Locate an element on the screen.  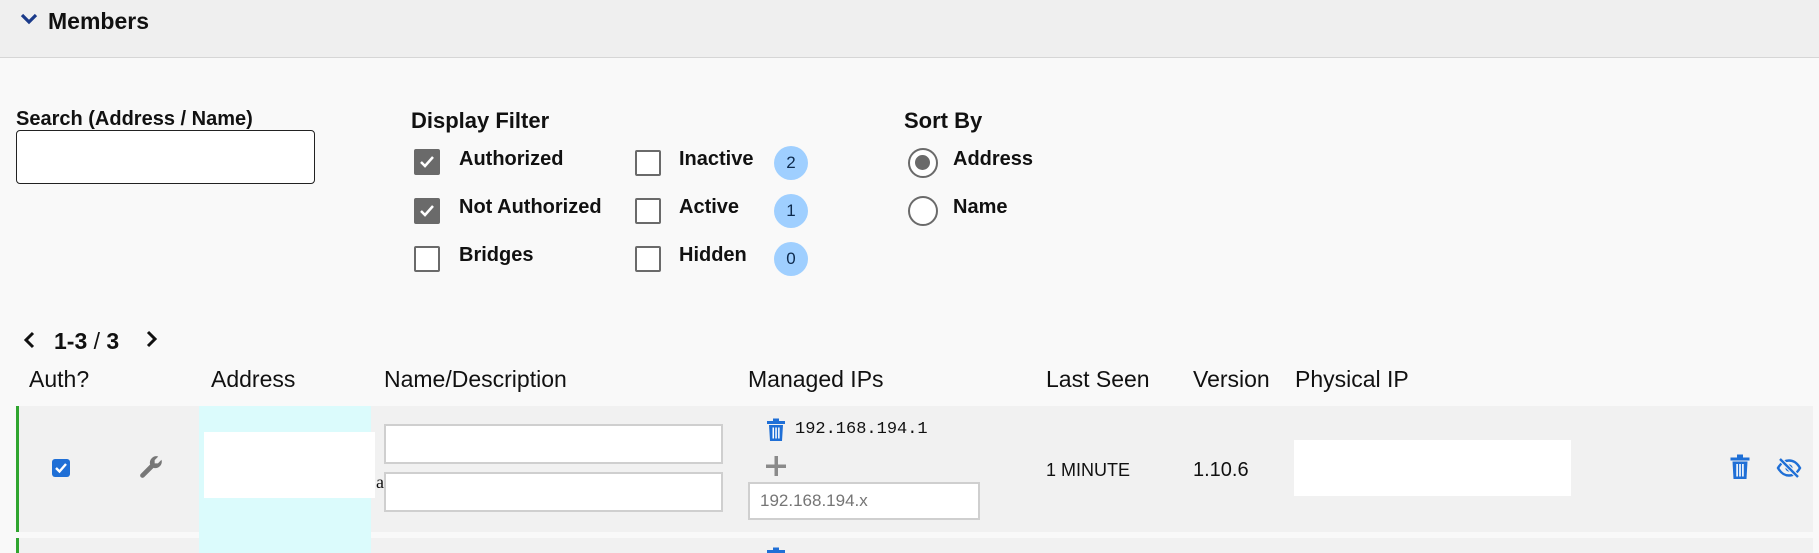
page-total: 3 is located at coordinates (113, 341).